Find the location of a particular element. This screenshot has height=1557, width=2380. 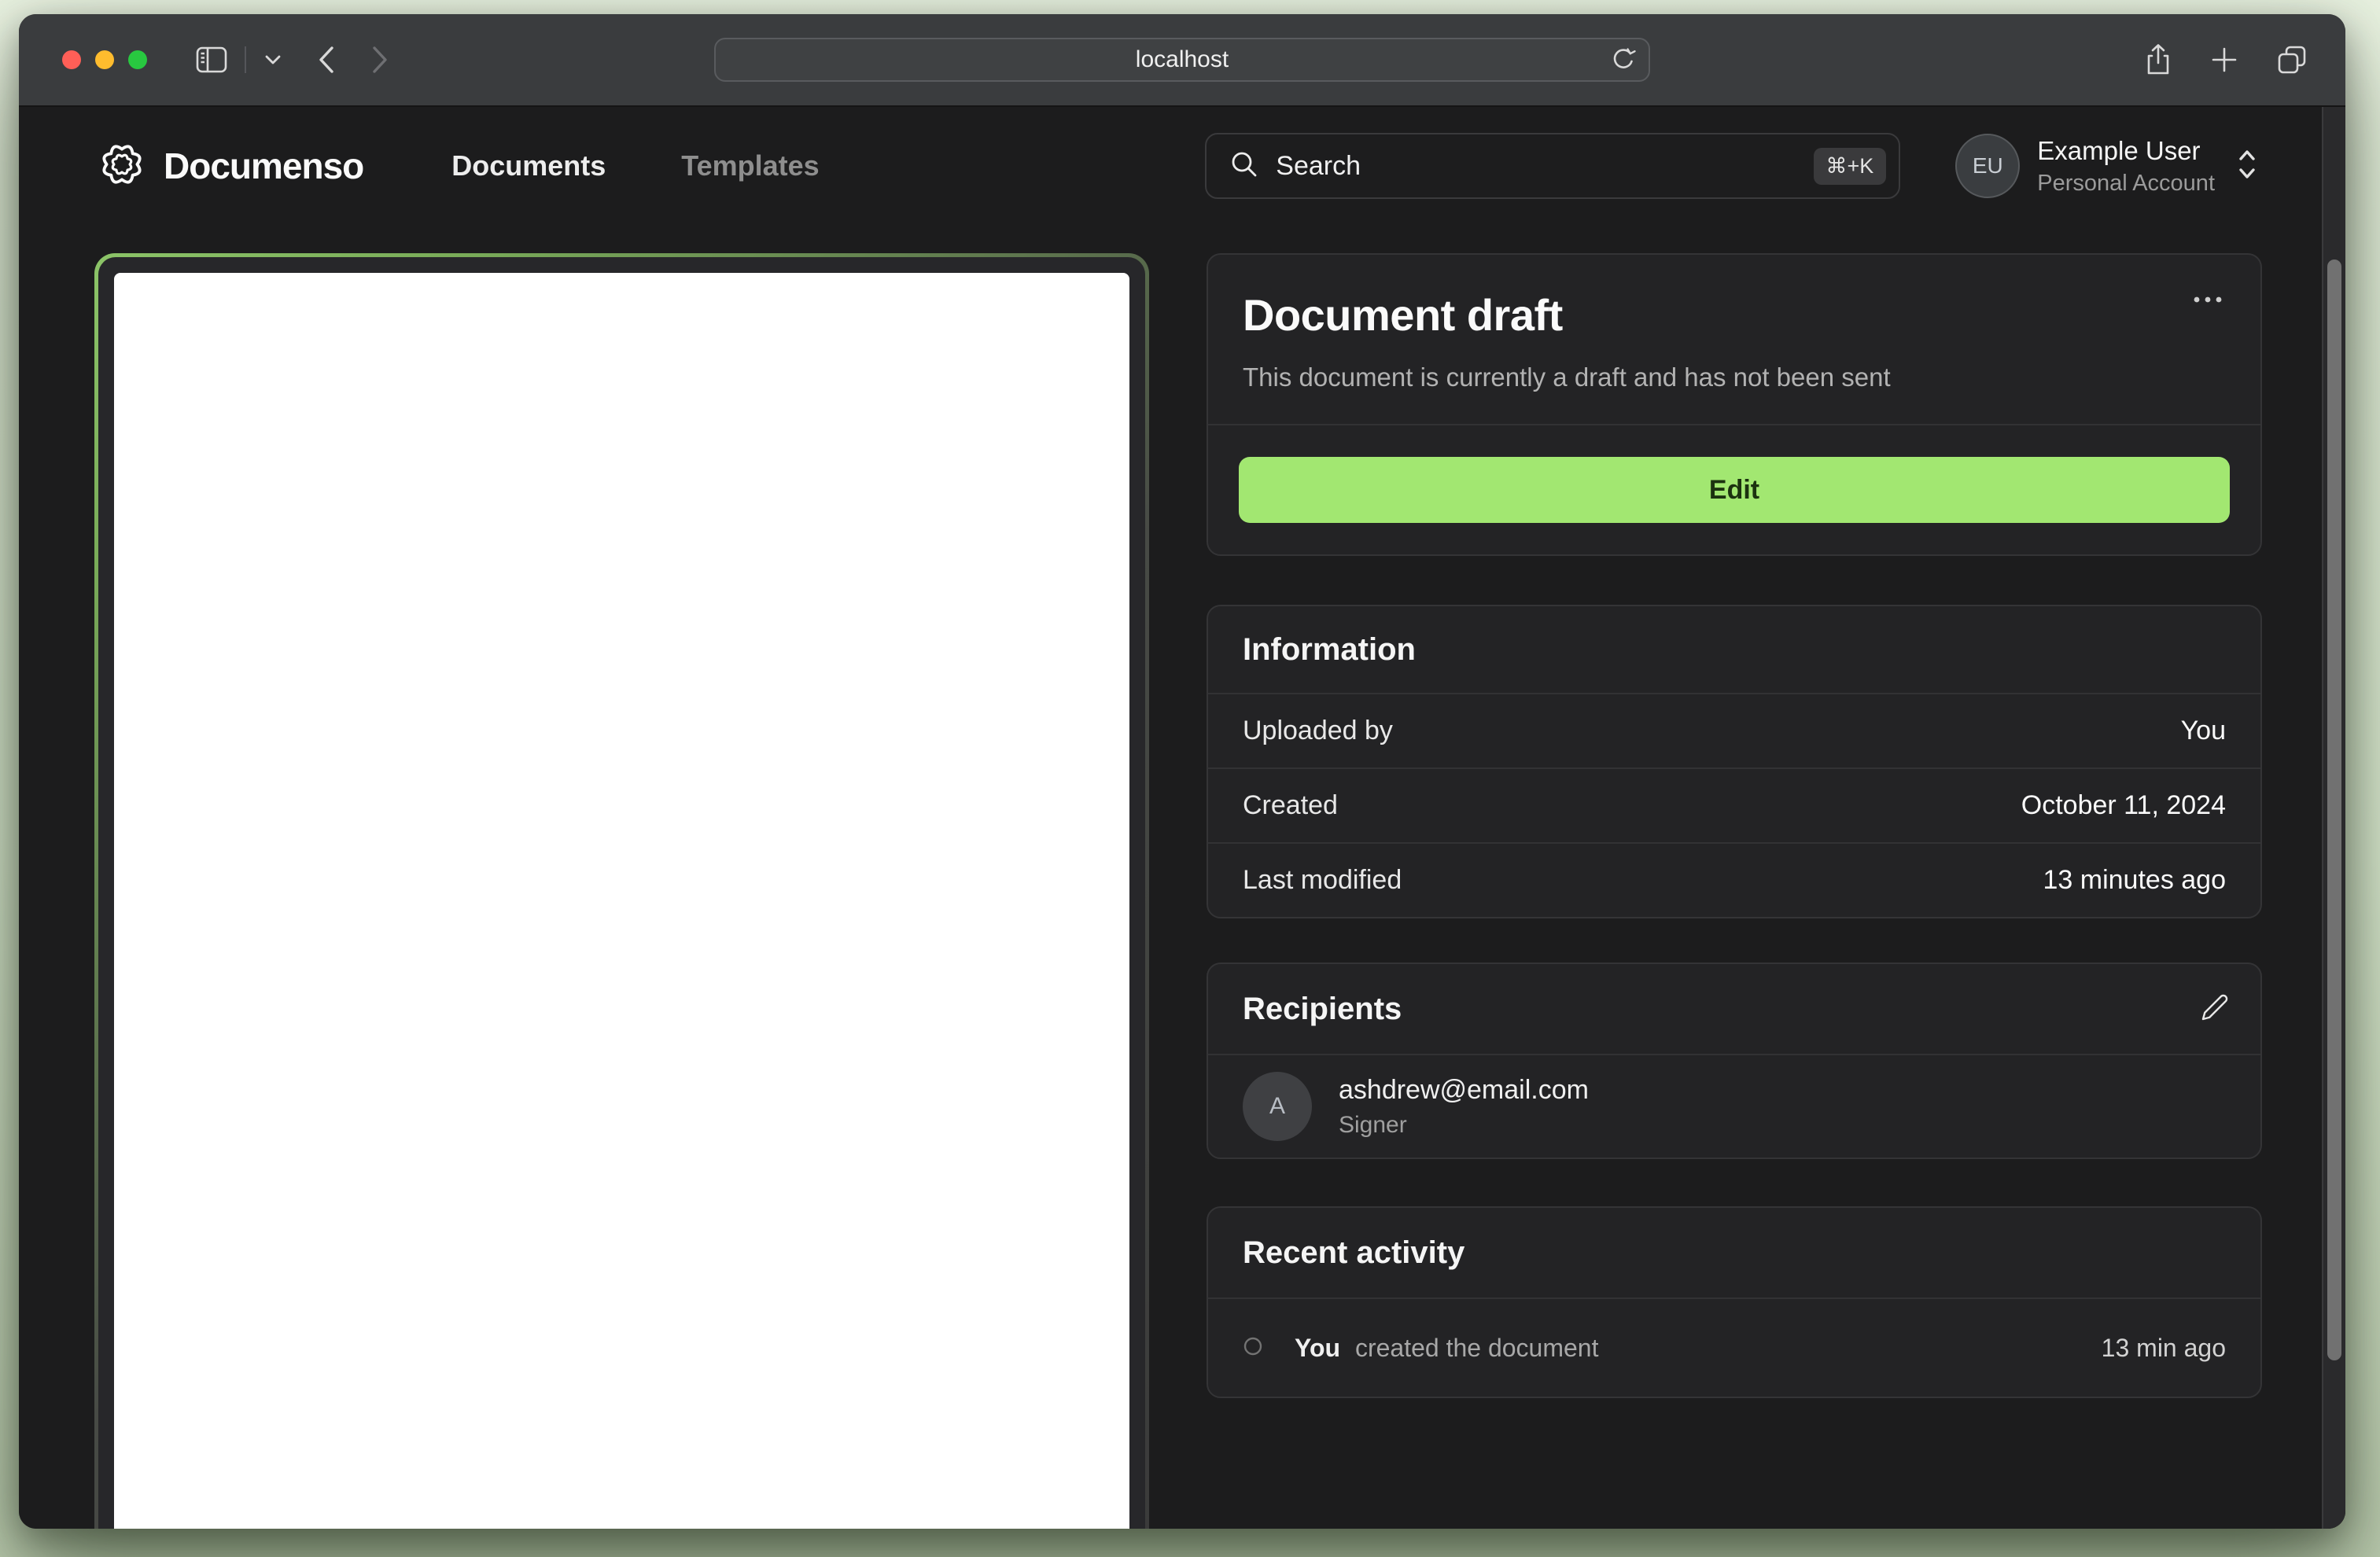

info-row-last-modified: Last modified 13 minutes ago is located at coordinates (1734, 880).